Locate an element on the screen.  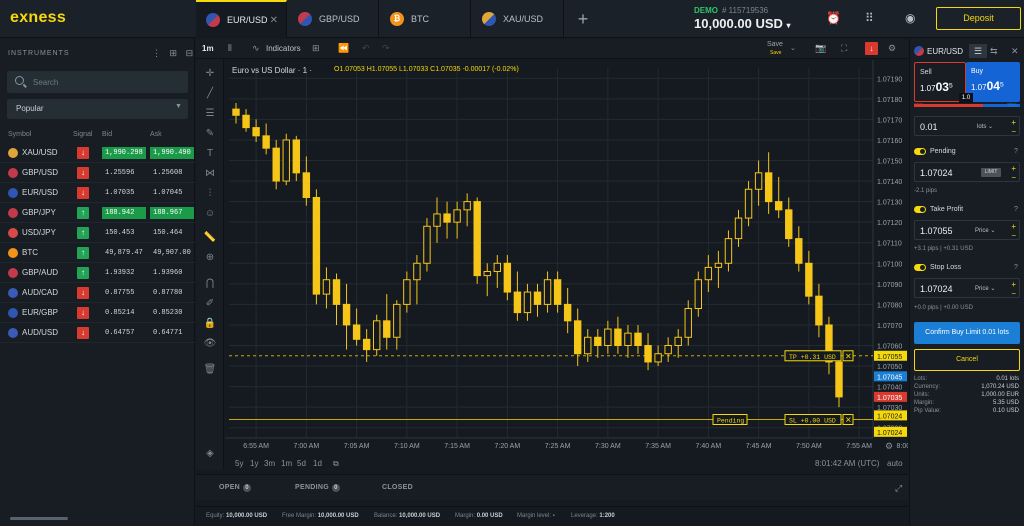
bid-price: 49,879.47 is located at coordinates (124, 253).